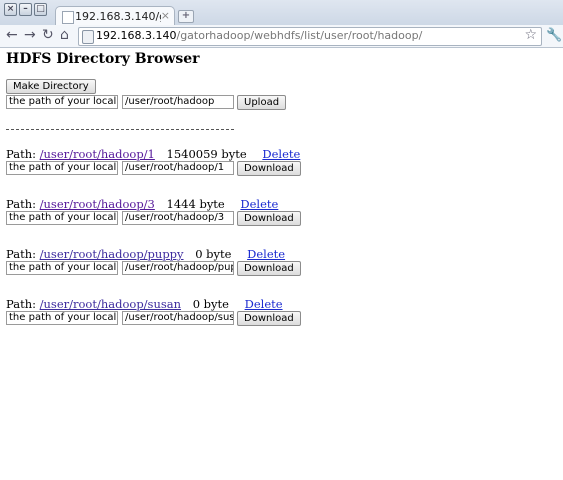 This screenshot has width=563, height=480. What do you see at coordinates (30, 35) in the screenshot?
I see `forward-arrow-icon: →` at bounding box center [30, 35].